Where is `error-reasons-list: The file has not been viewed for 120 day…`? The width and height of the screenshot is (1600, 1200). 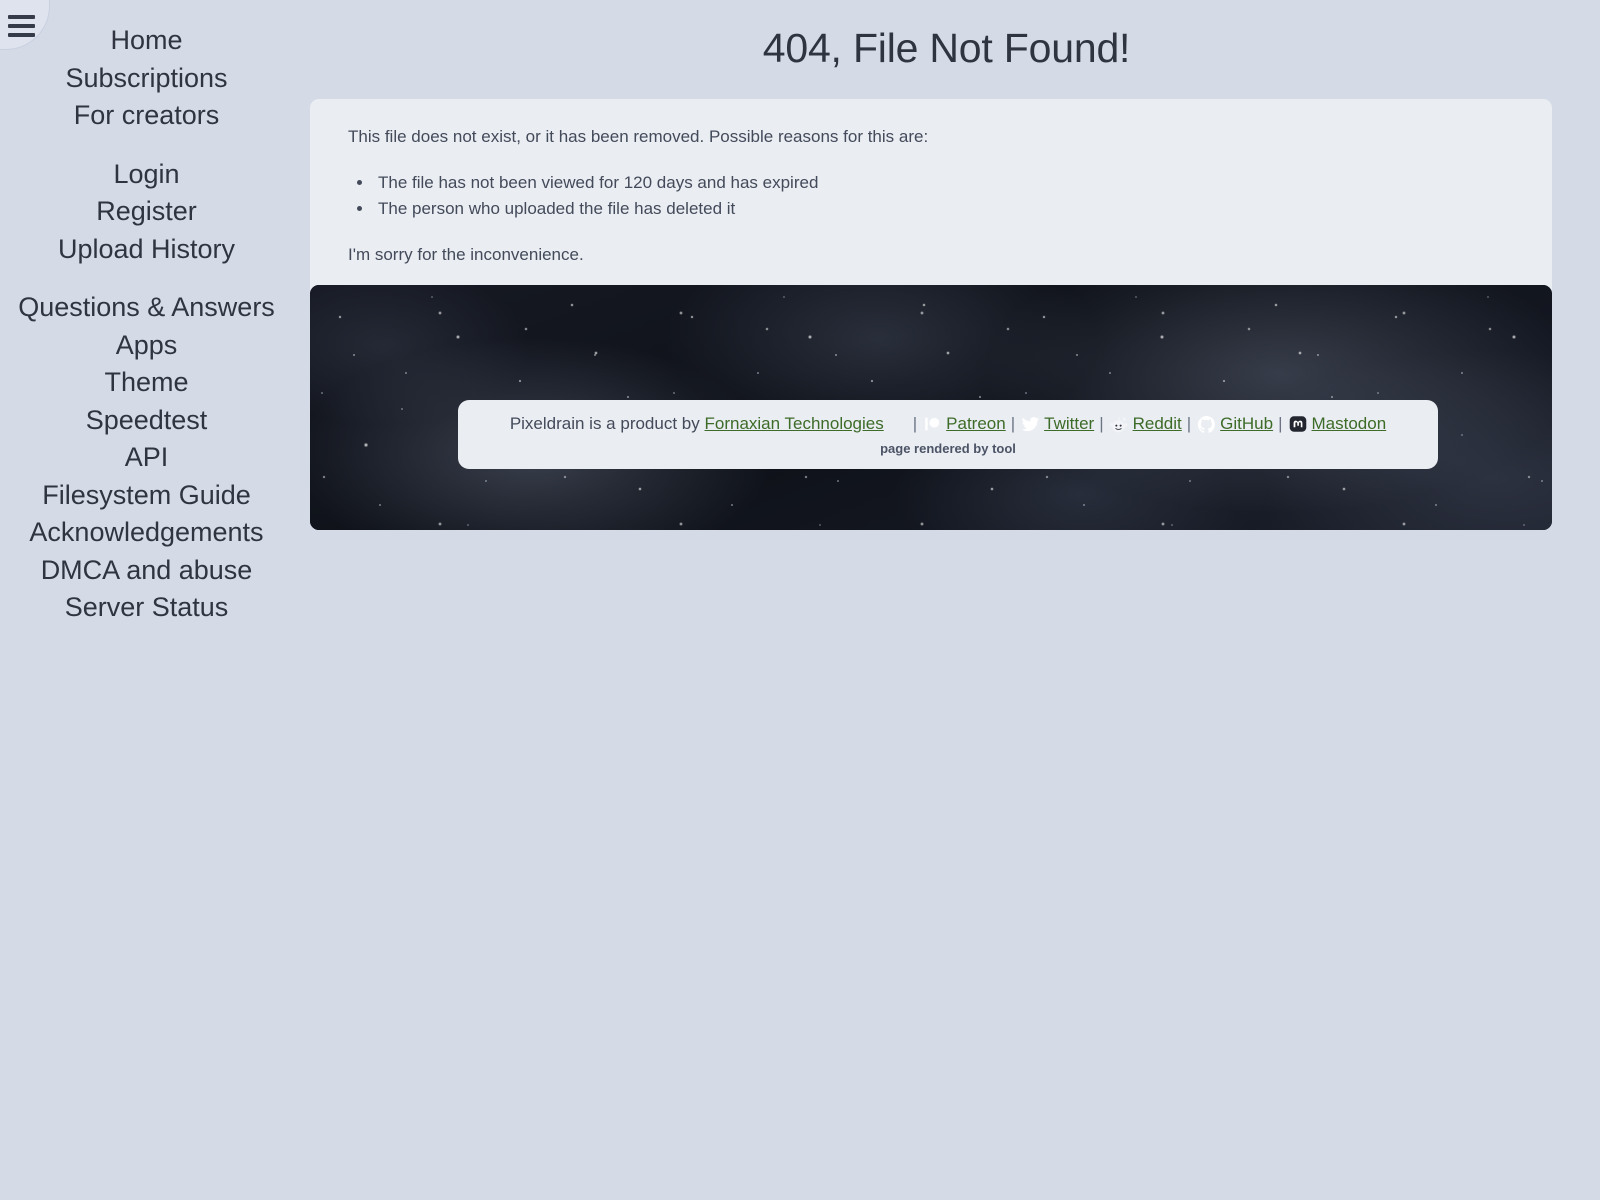 error-reasons-list: The file has not been viewed for 120 day… is located at coordinates (944, 196).